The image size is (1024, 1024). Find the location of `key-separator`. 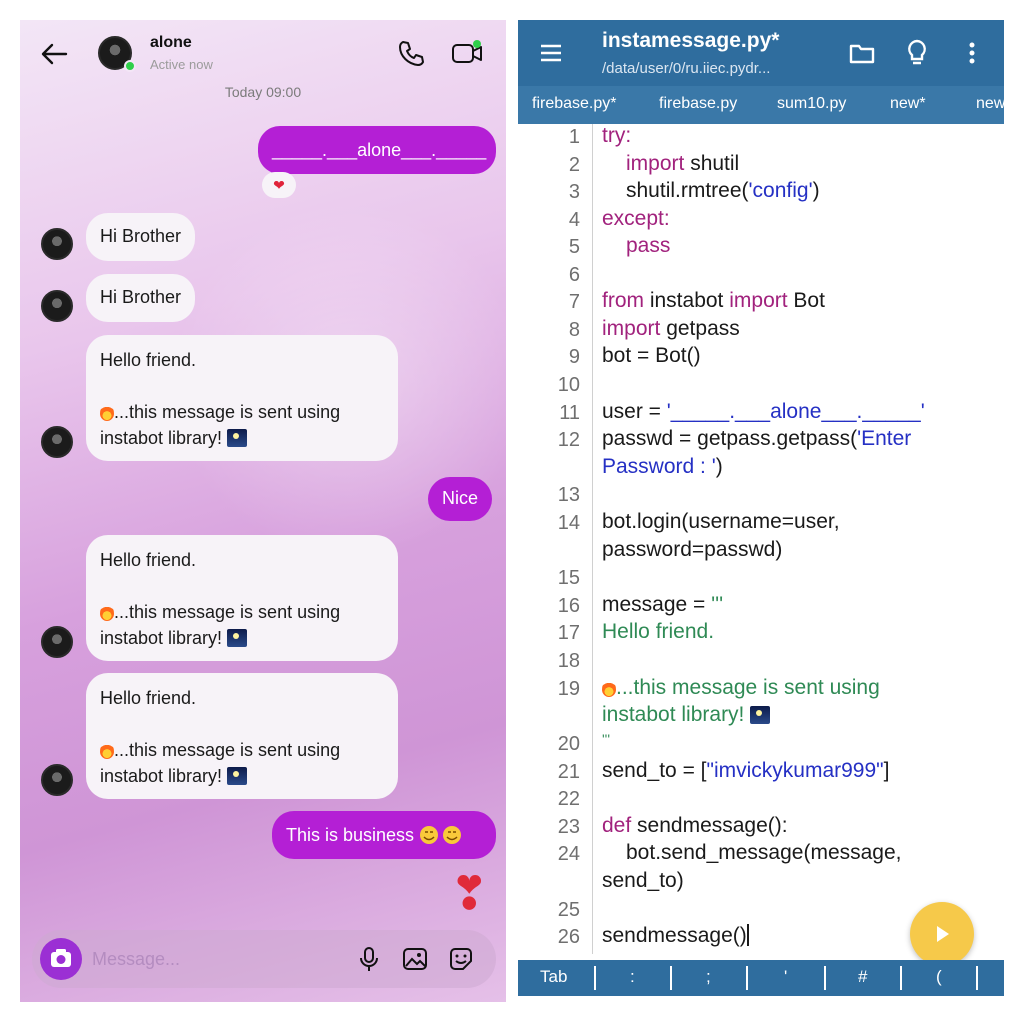

key-separator is located at coordinates (671, 978).